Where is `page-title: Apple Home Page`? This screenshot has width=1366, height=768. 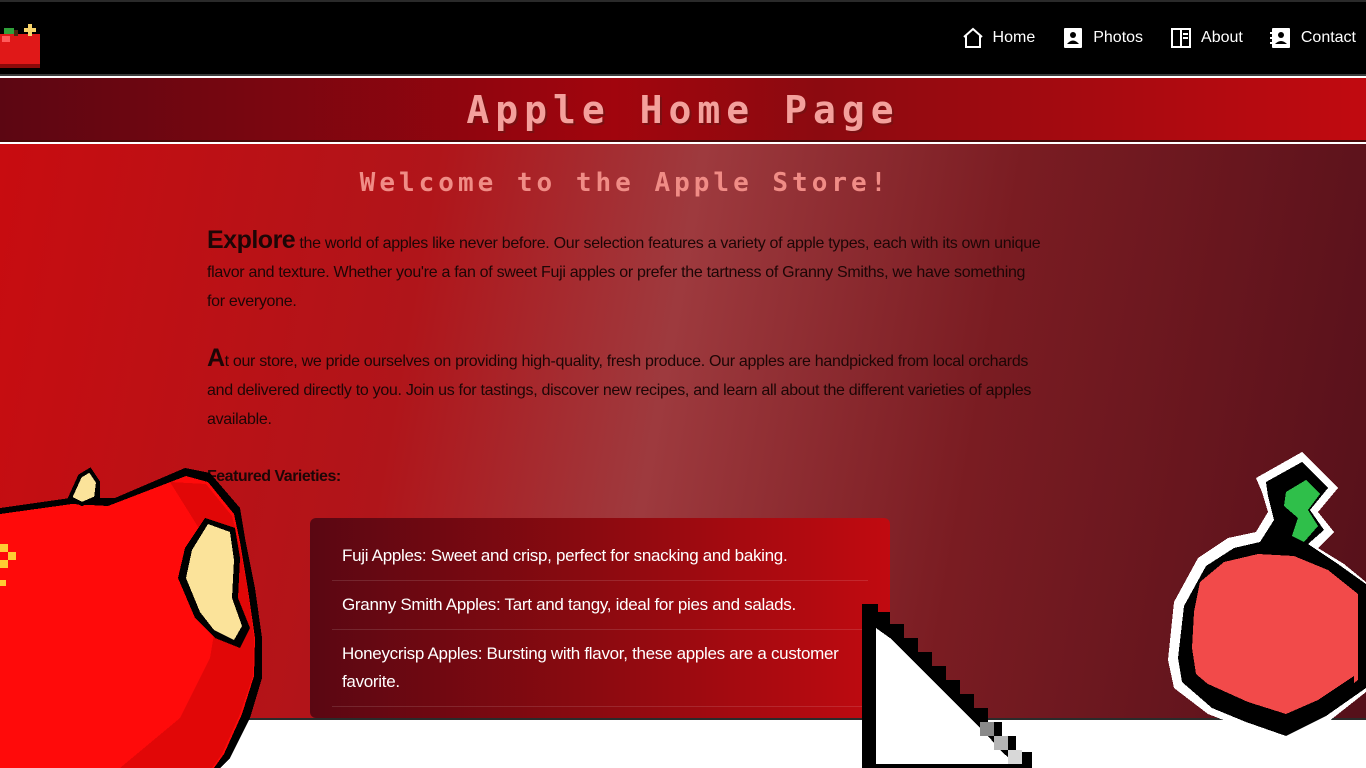
page-title: Apple Home Page is located at coordinates (683, 110).